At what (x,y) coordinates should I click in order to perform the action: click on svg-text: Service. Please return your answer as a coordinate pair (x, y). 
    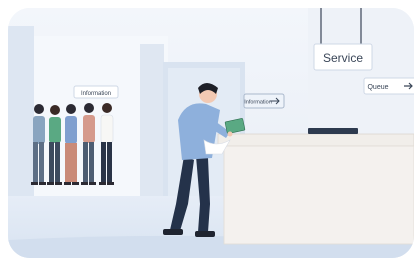
    Looking at the image, I should click on (343, 58).